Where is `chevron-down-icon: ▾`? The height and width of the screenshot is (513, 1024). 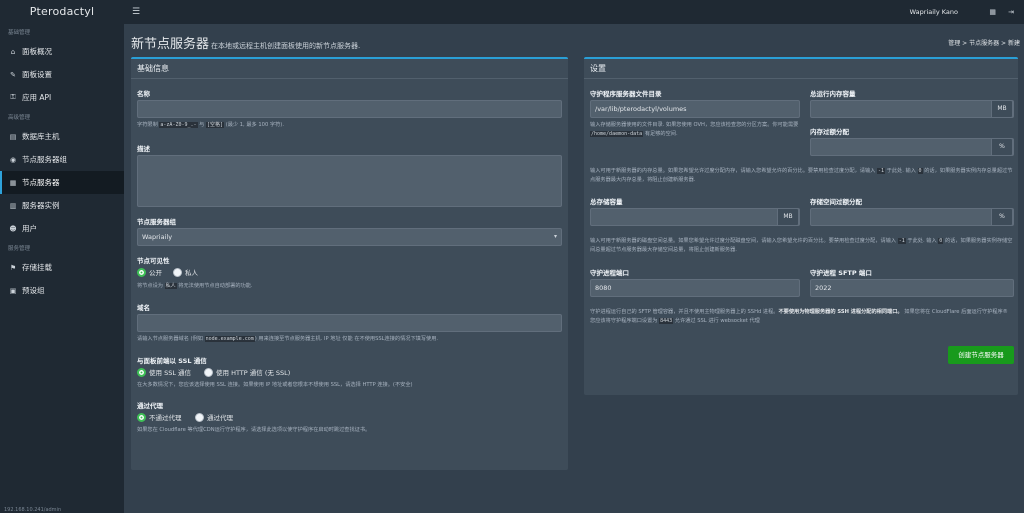
chevron-down-icon: ▾ is located at coordinates (555, 236).